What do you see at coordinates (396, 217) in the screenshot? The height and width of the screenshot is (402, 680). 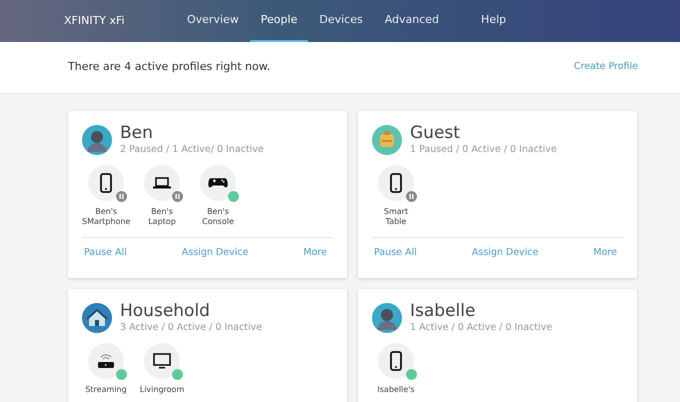 I see `device-name: Smart Table` at bounding box center [396, 217].